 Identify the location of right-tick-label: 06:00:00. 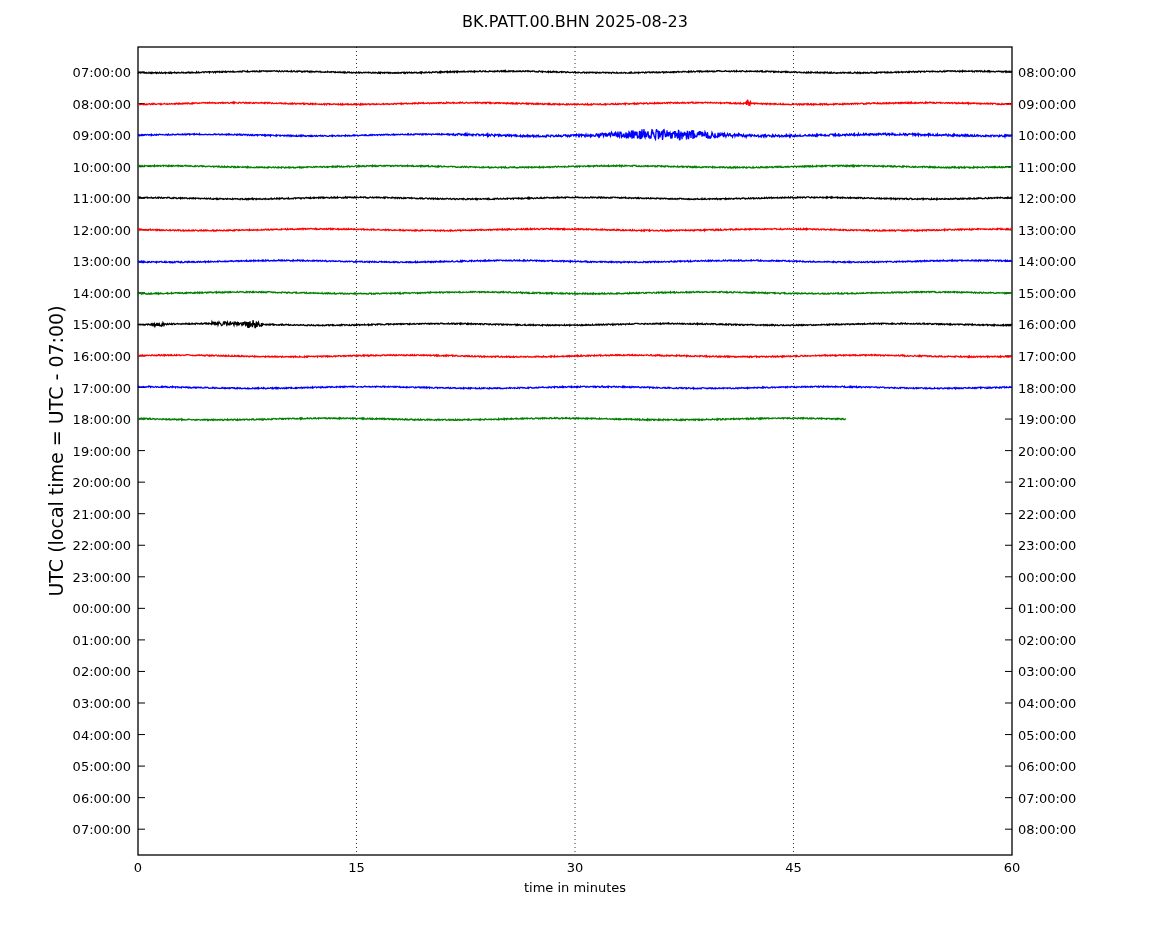
(1047, 767).